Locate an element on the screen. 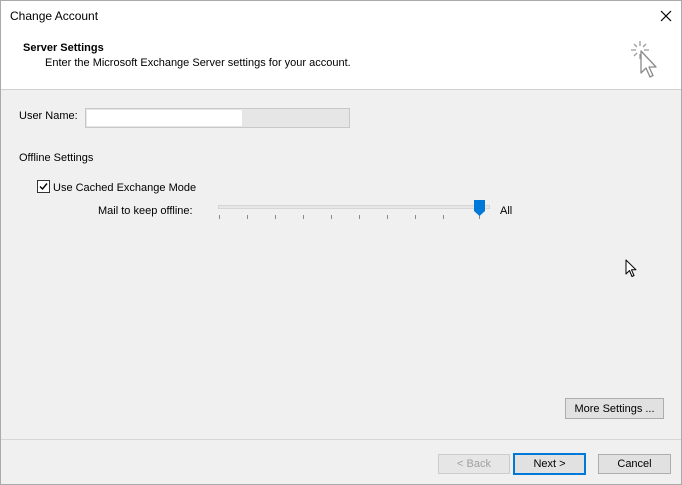  slider-track is located at coordinates (354, 207).